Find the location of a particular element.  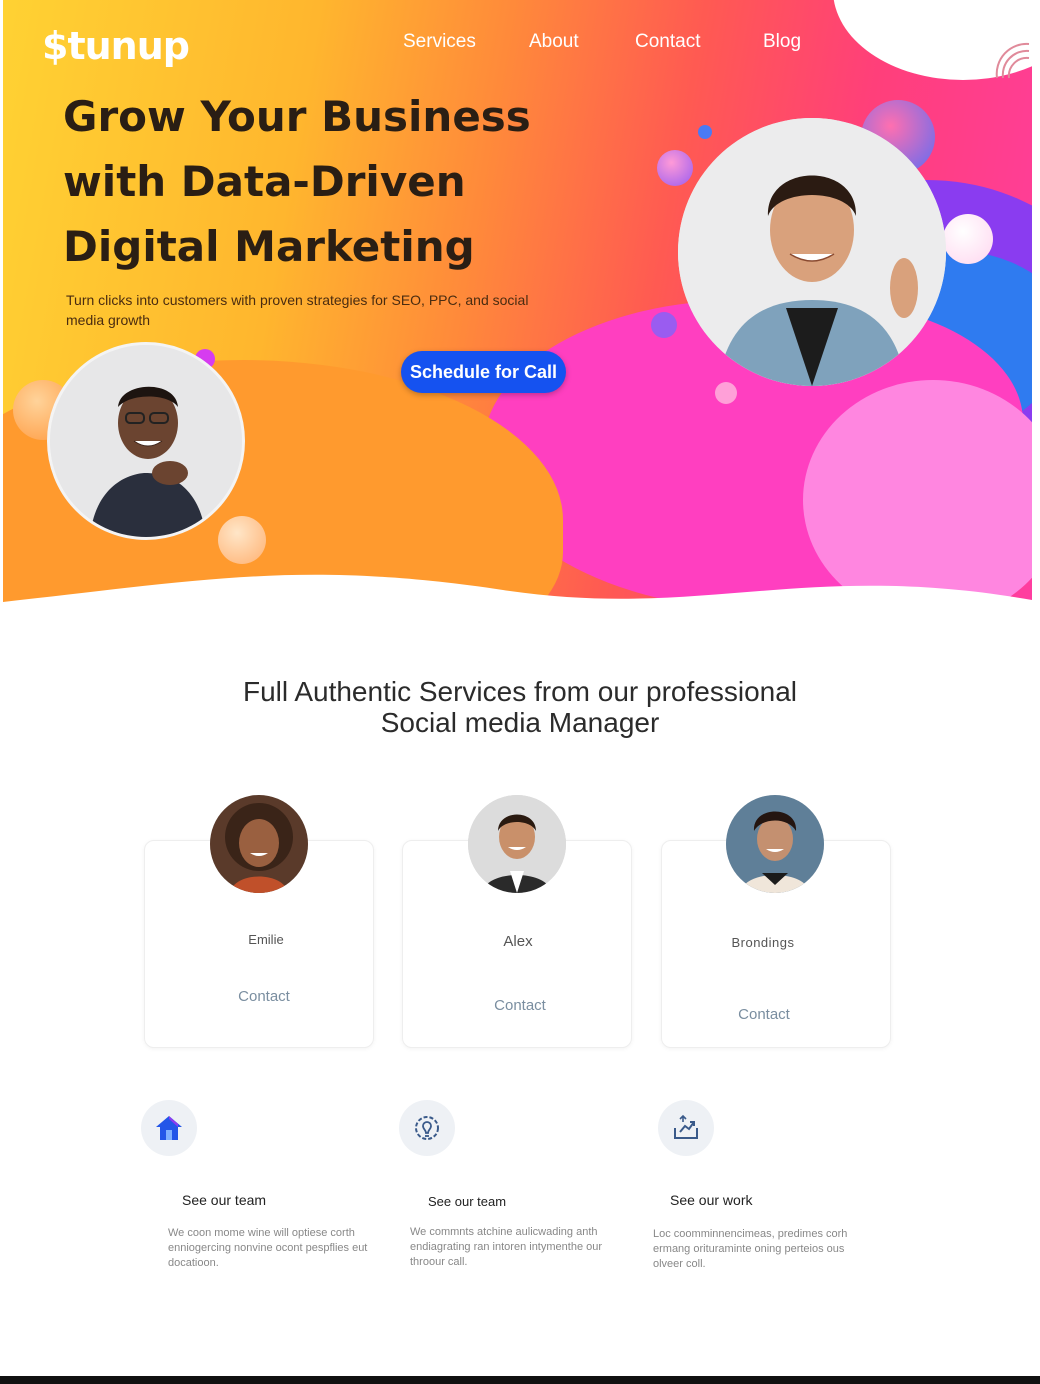

feature-2-icon-wrap is located at coordinates (427, 1128).